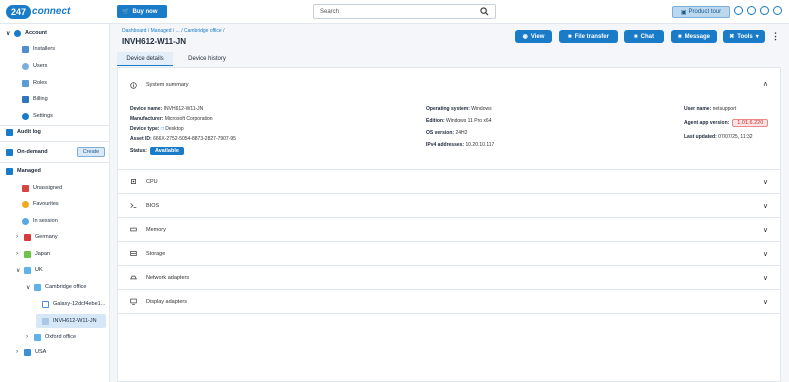 This screenshot has width=789, height=382. Describe the element at coordinates (157, 151) in the screenshot. I see `status-row: Status: Available` at that location.